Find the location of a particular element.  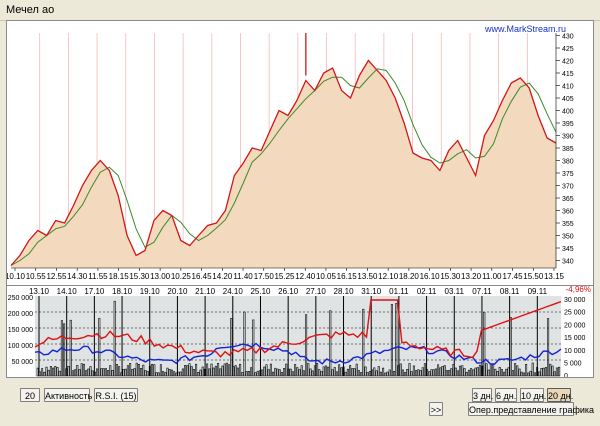

oscillator-axis-label: 10 000 is located at coordinates (575, 351).